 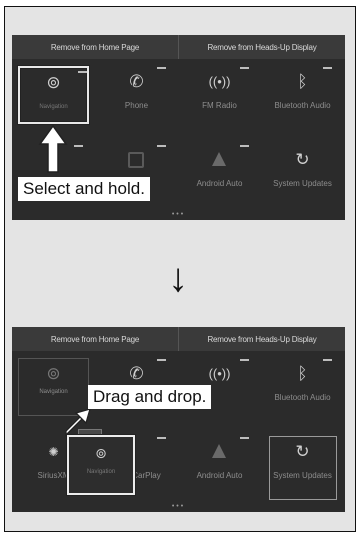 What do you see at coordinates (53, 95) in the screenshot?
I see `selection-highlight: ⊚ Navigation` at bounding box center [53, 95].